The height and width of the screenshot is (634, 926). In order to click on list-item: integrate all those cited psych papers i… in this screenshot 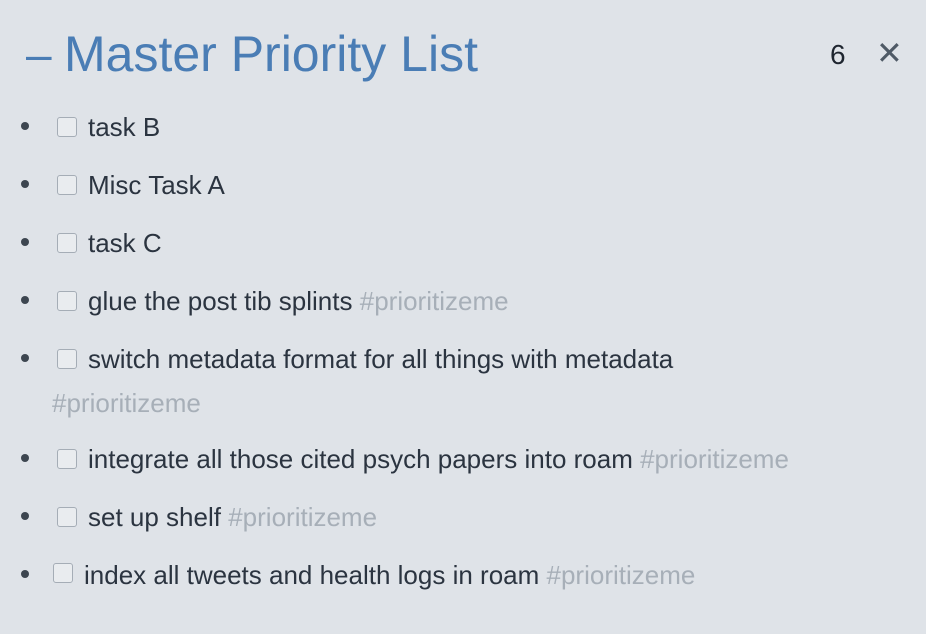, I will do `click(463, 460)`.